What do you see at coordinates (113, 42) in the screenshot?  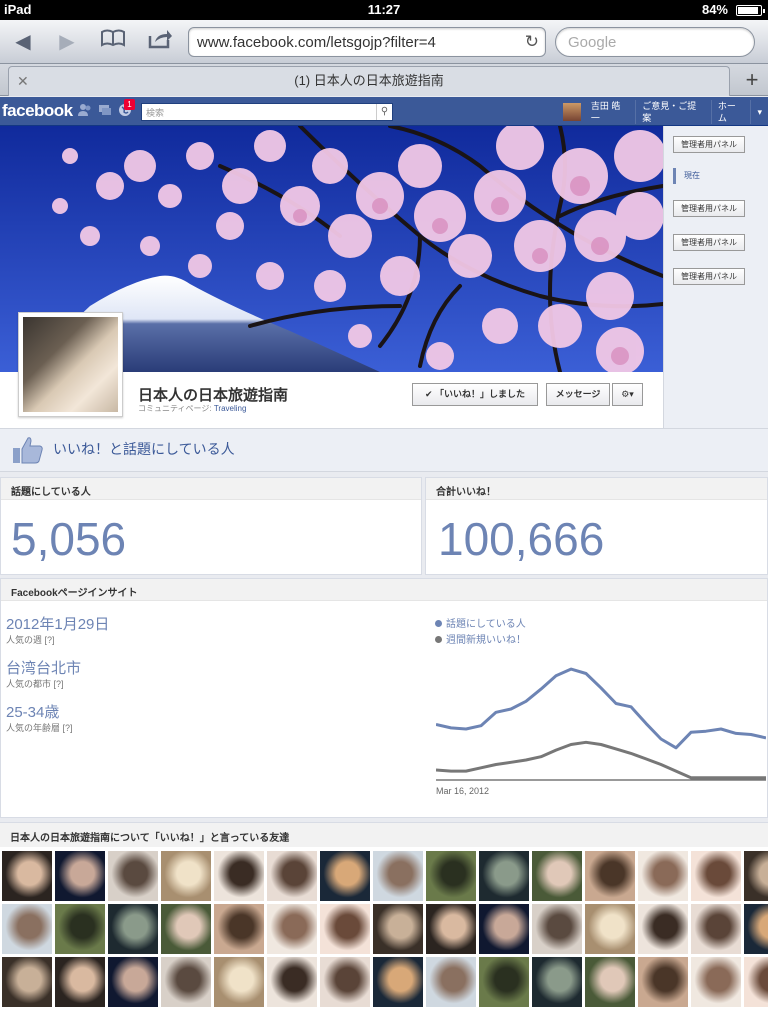 I see `bookmarks-icon` at bounding box center [113, 42].